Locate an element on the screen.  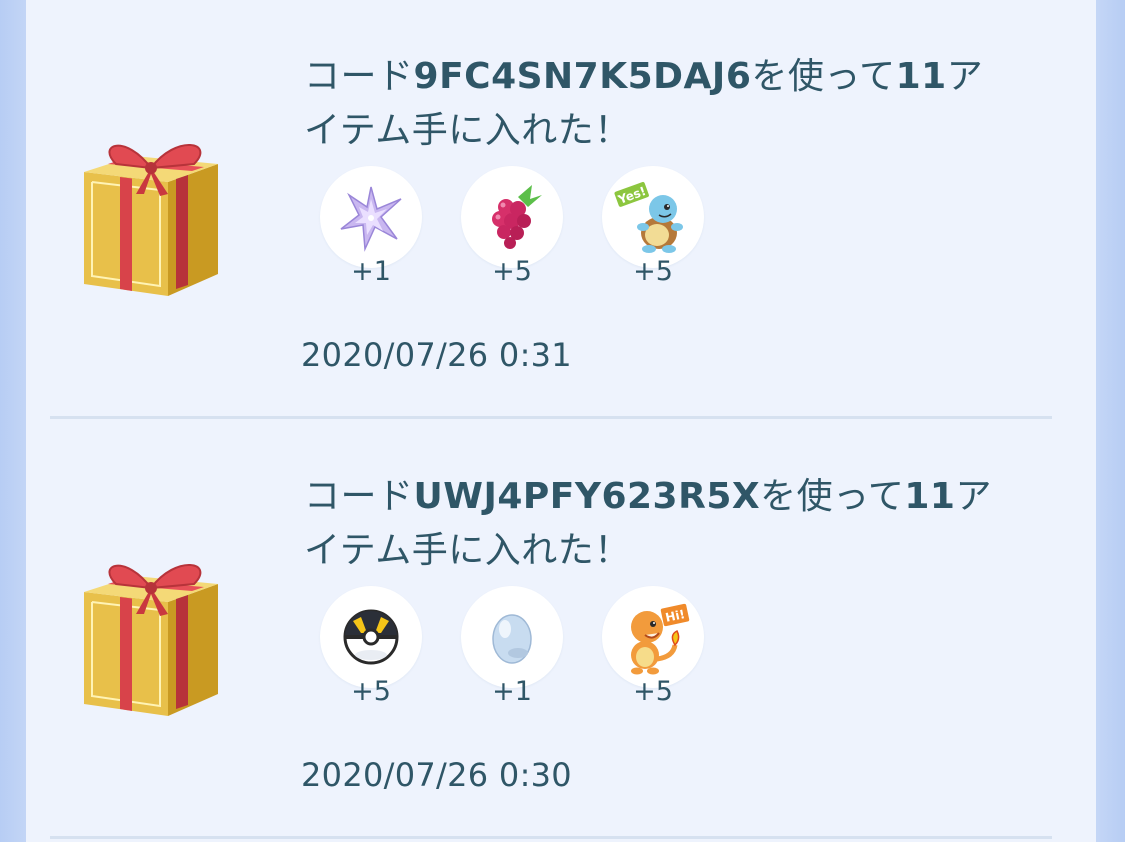
reward-bubble: Hi! is located at coordinates (653, 637).